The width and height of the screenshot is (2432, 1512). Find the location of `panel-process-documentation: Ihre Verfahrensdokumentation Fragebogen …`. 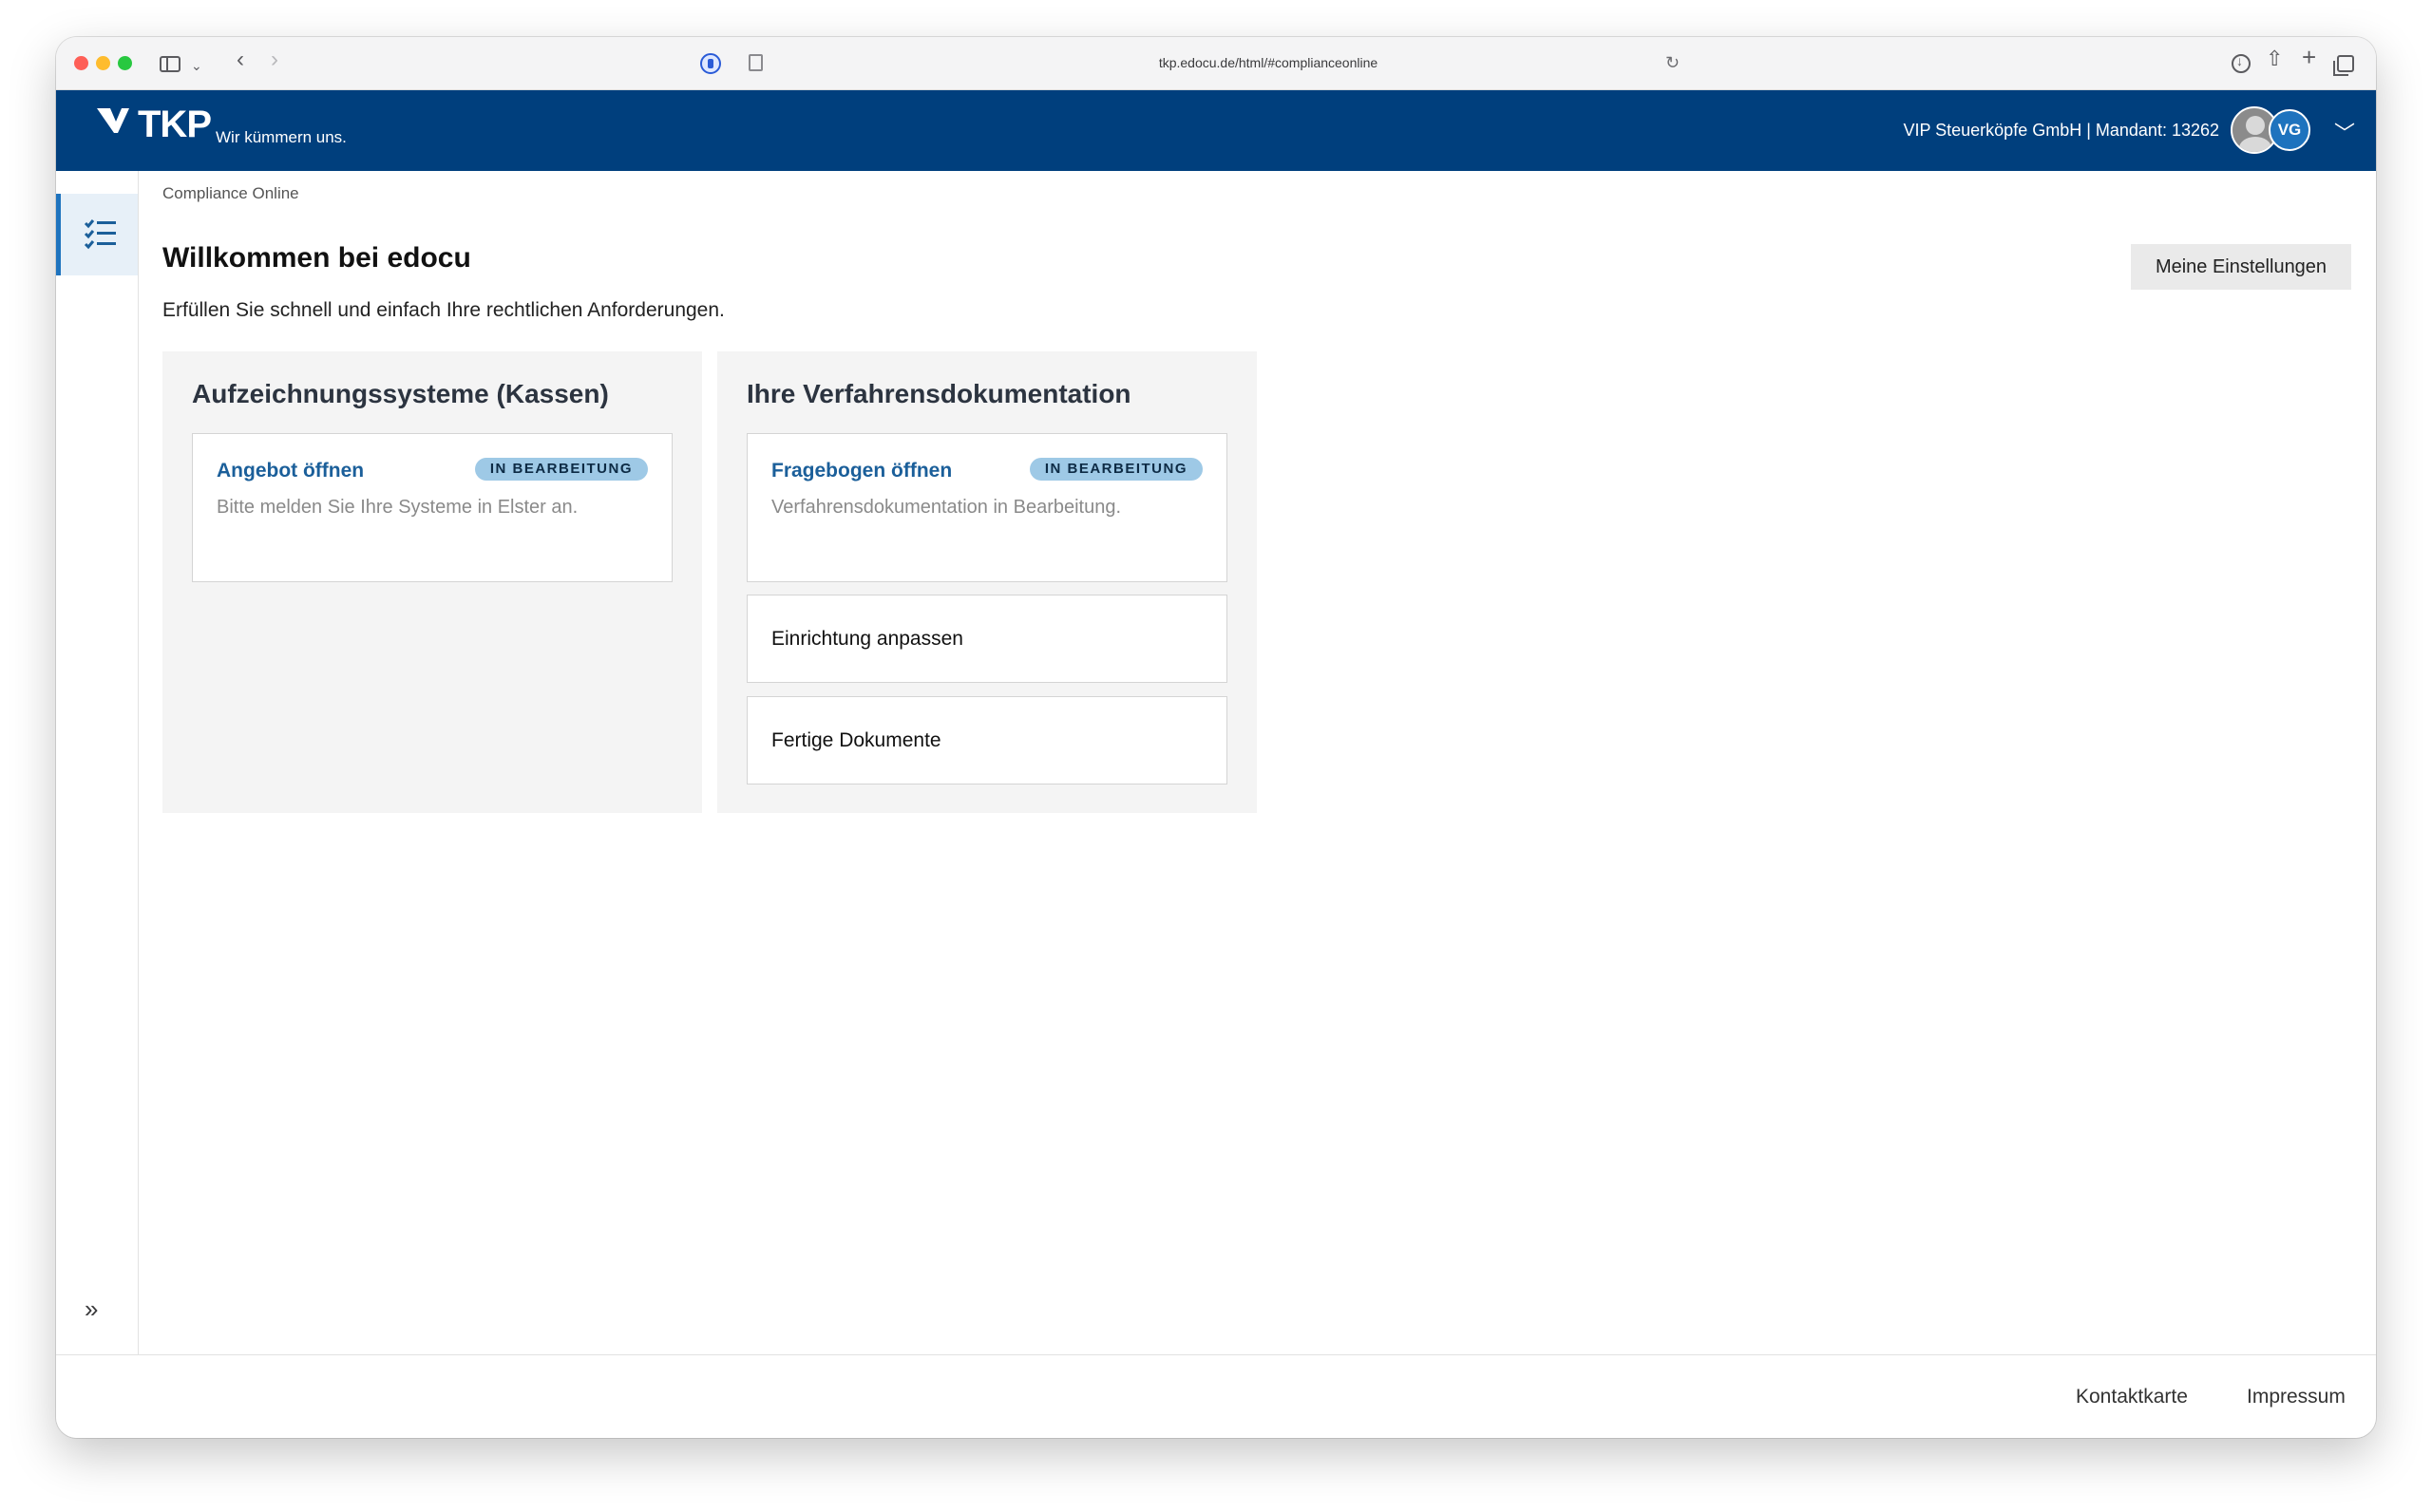

panel-process-documentation: Ihre Verfahrensdokumentation Fragebogen … is located at coordinates (987, 582).